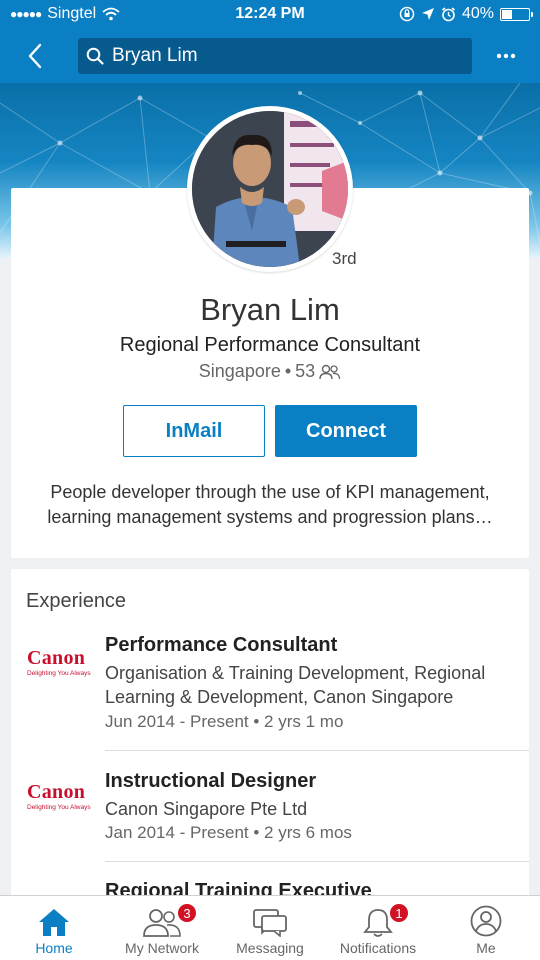  Describe the element at coordinates (221, 645) in the screenshot. I see `experience-role: Performance Consultant` at that location.